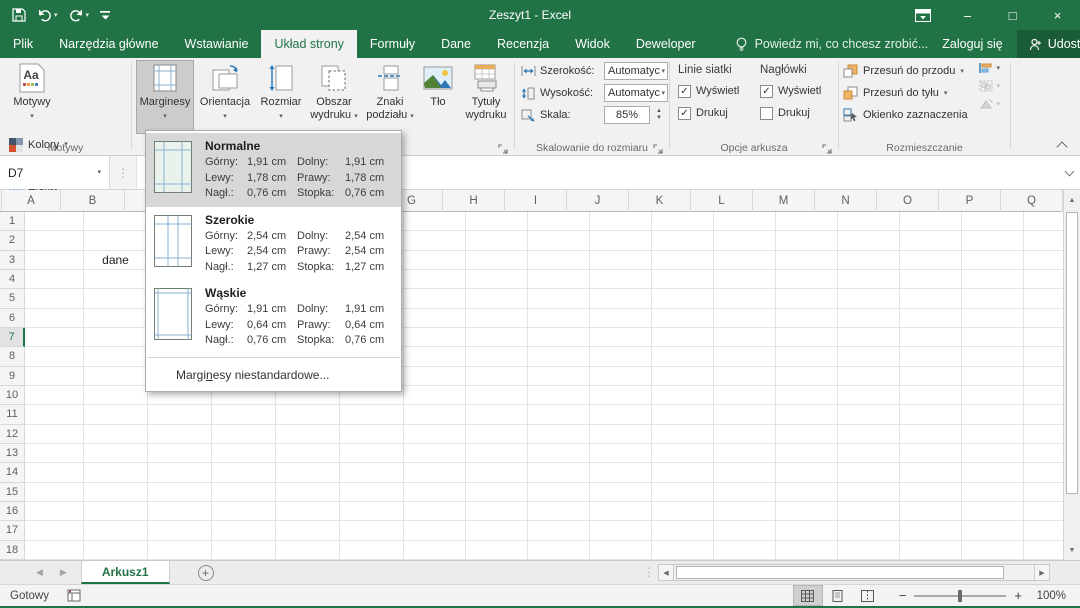  I want to click on scale-spinner: ▲ ▼, so click(659, 115).